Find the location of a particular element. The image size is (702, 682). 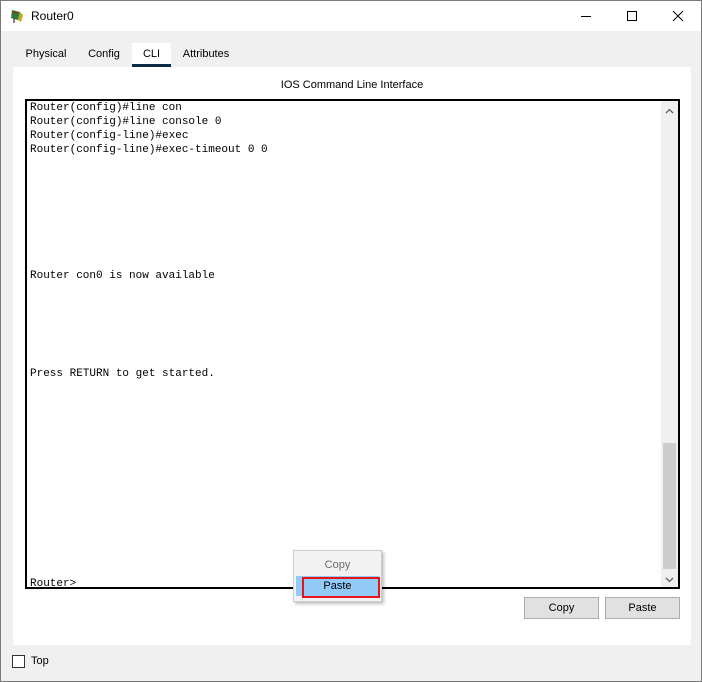

minimize-icon is located at coordinates (586, 16).